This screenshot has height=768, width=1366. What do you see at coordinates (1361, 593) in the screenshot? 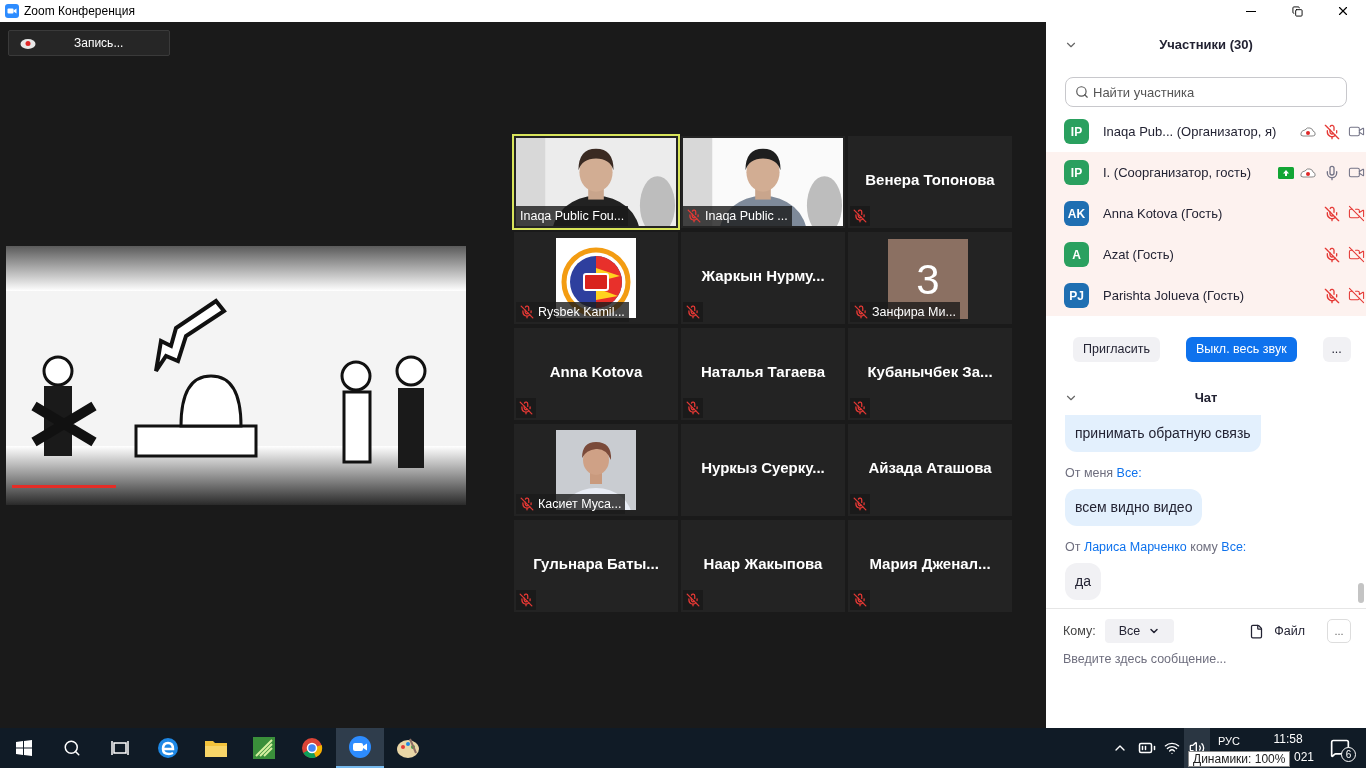
I see `scrollbar` at bounding box center [1361, 593].